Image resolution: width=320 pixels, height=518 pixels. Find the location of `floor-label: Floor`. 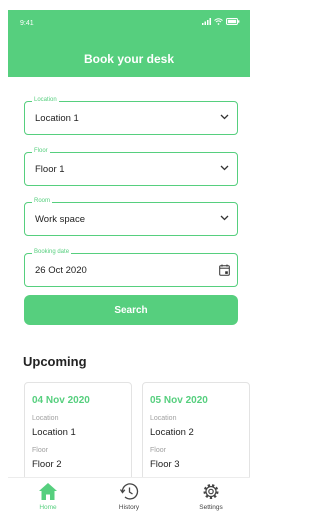

floor-label: Floor is located at coordinates (41, 151).